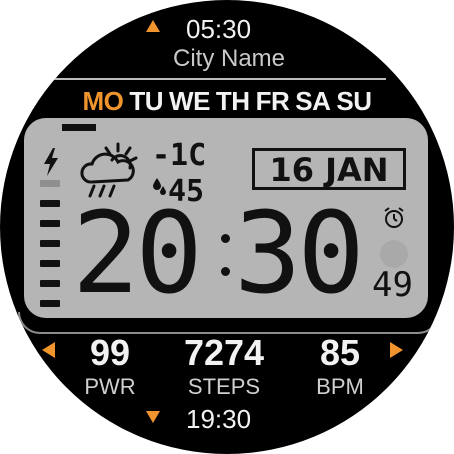 Image resolution: width=454 pixels, height=454 pixels. Describe the element at coordinates (225, 255) in the screenshot. I see `time-colon` at that location.